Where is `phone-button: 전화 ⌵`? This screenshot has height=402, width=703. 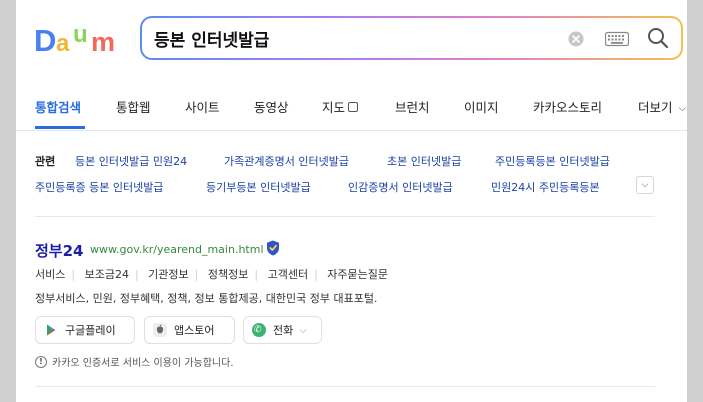
phone-button: 전화 ⌵ is located at coordinates (282, 330).